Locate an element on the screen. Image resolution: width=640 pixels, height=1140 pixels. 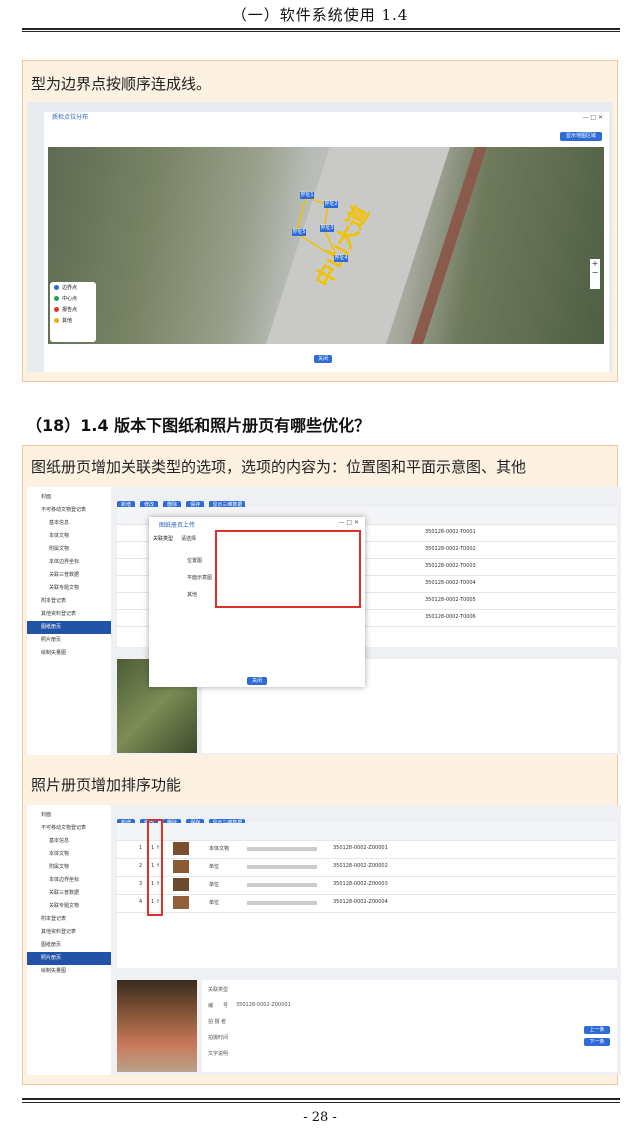
detail-label: 文字说明 is located at coordinates (218, 1054).